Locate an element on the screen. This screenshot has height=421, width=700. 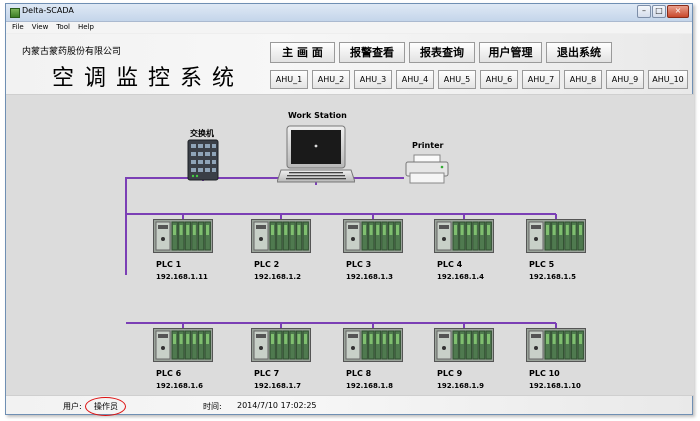
company-name: 内蒙古蒙药股份有限公司 is located at coordinates (72, 52).